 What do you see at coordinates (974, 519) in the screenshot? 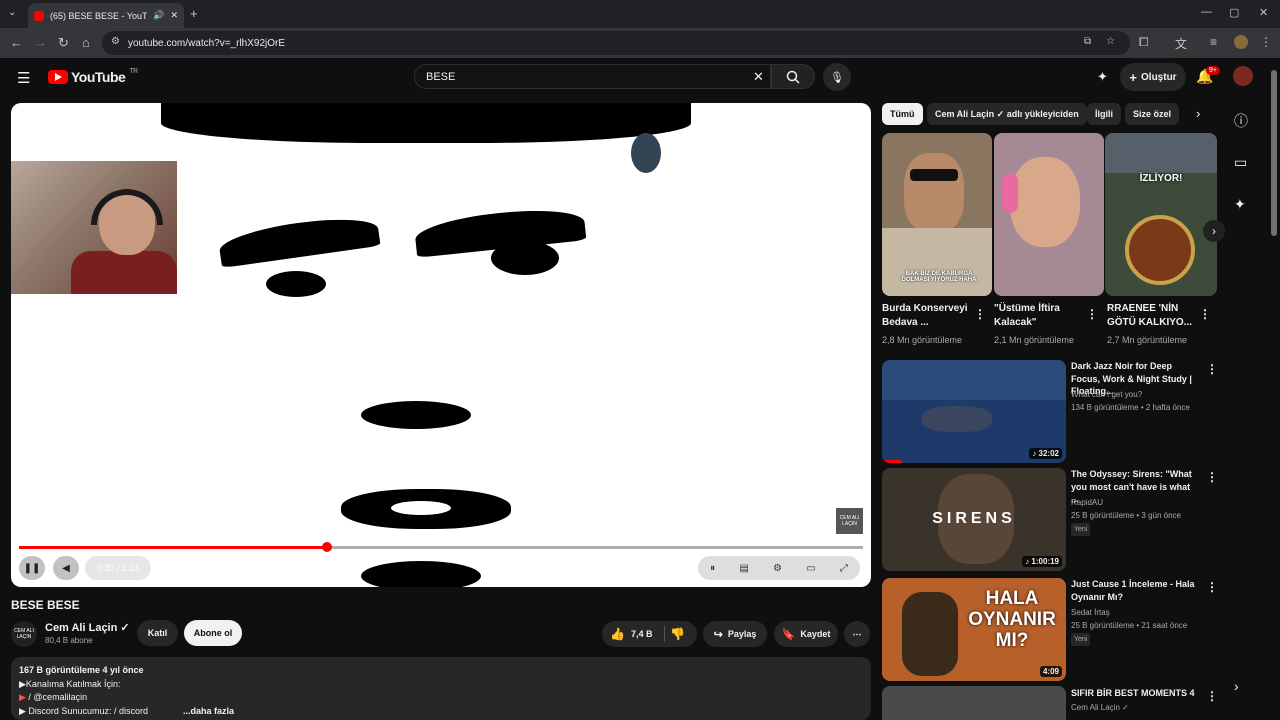
I see `related-thumb-2: SIRENS ♪ 1:00:19` at bounding box center [974, 519].